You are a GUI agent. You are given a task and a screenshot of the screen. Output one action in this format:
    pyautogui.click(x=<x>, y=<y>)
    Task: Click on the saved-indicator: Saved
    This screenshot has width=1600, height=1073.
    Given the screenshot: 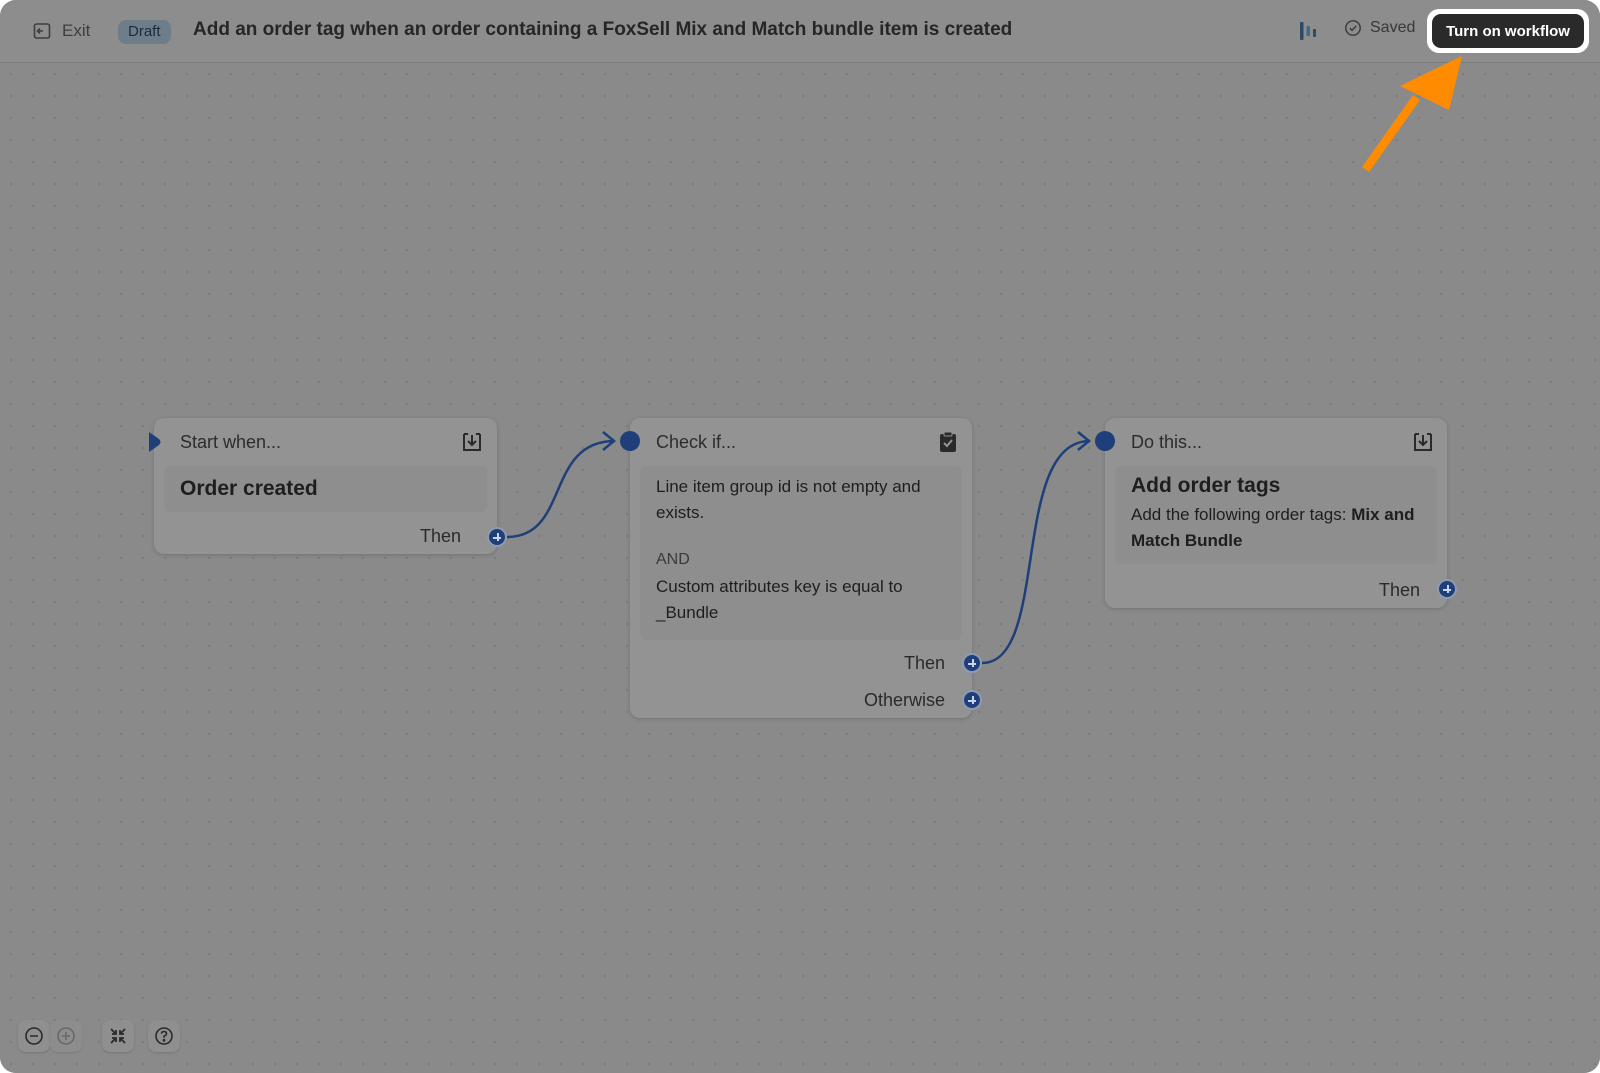 What is the action you would take?
    pyautogui.click(x=1379, y=28)
    